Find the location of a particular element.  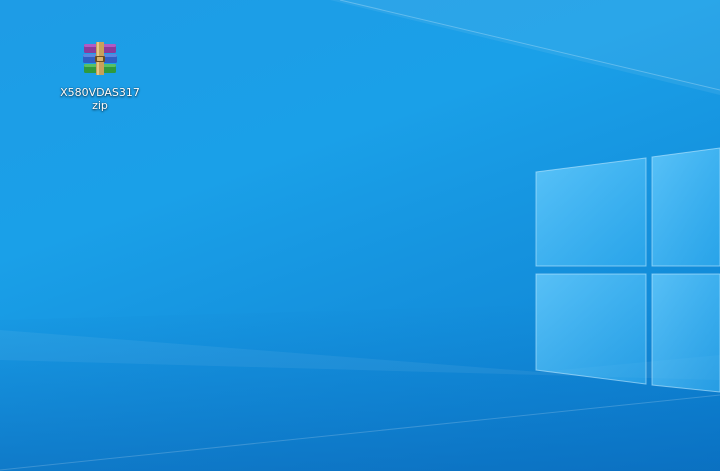

windows-logo-icon is located at coordinates (627, 270).